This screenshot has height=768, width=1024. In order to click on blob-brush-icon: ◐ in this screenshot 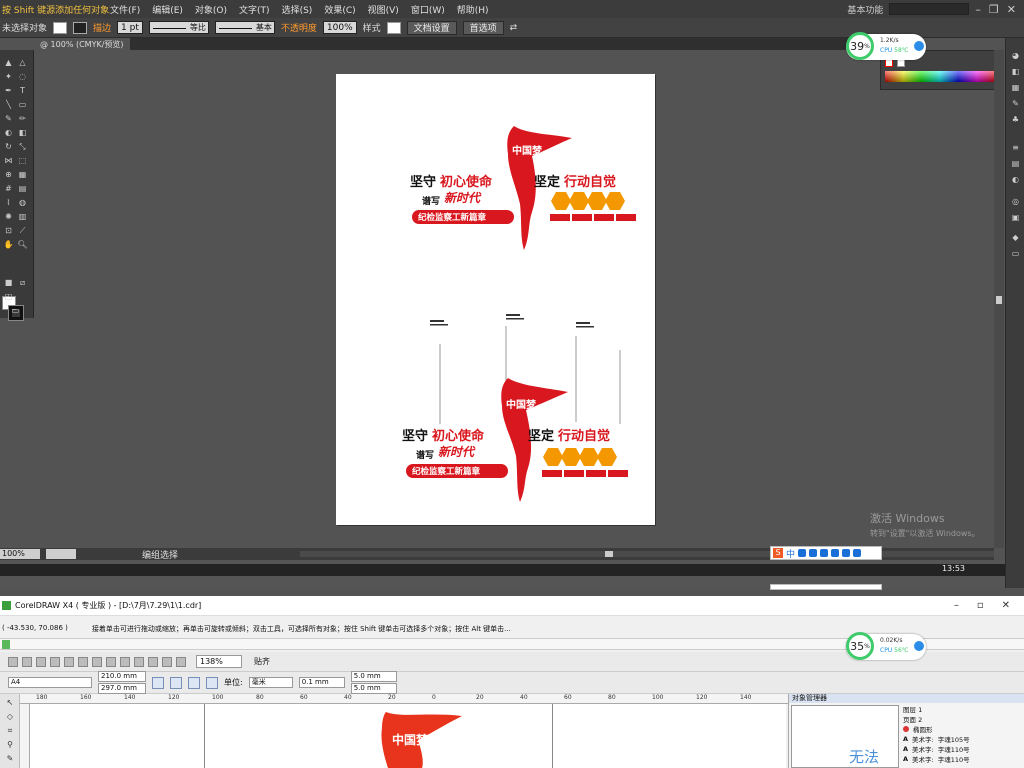, I will do `click(8, 132)`.